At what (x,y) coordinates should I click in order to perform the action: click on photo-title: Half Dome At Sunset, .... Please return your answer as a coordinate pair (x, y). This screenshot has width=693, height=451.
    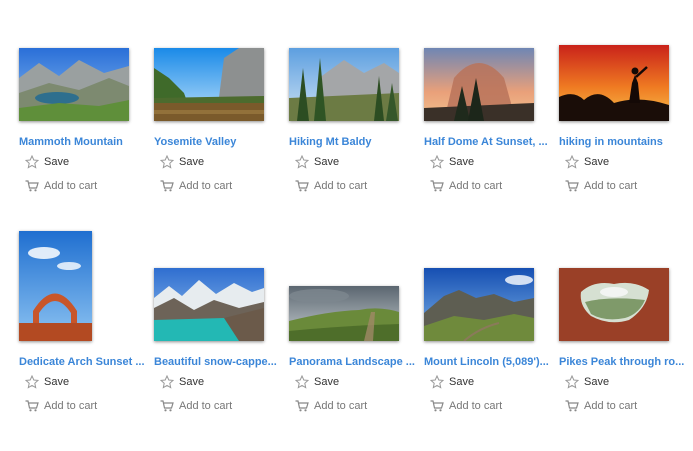
    Looking at the image, I should click on (490, 142).